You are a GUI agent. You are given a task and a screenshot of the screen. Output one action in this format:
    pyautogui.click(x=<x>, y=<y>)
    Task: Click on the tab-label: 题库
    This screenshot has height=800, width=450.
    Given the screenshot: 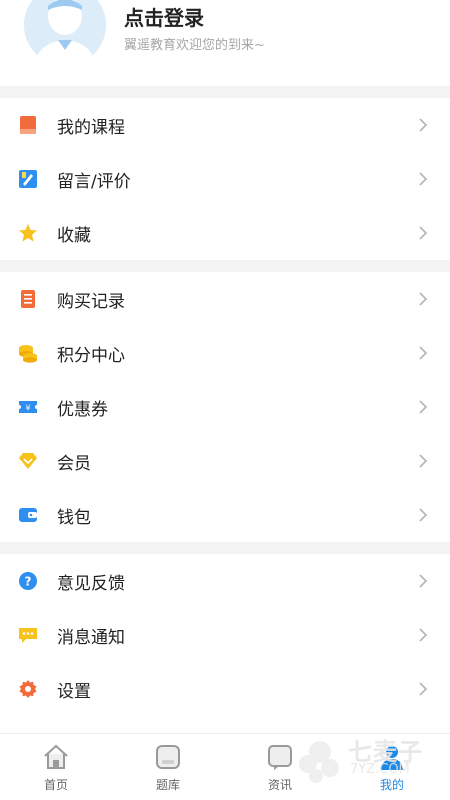 What is the action you would take?
    pyautogui.click(x=167, y=785)
    